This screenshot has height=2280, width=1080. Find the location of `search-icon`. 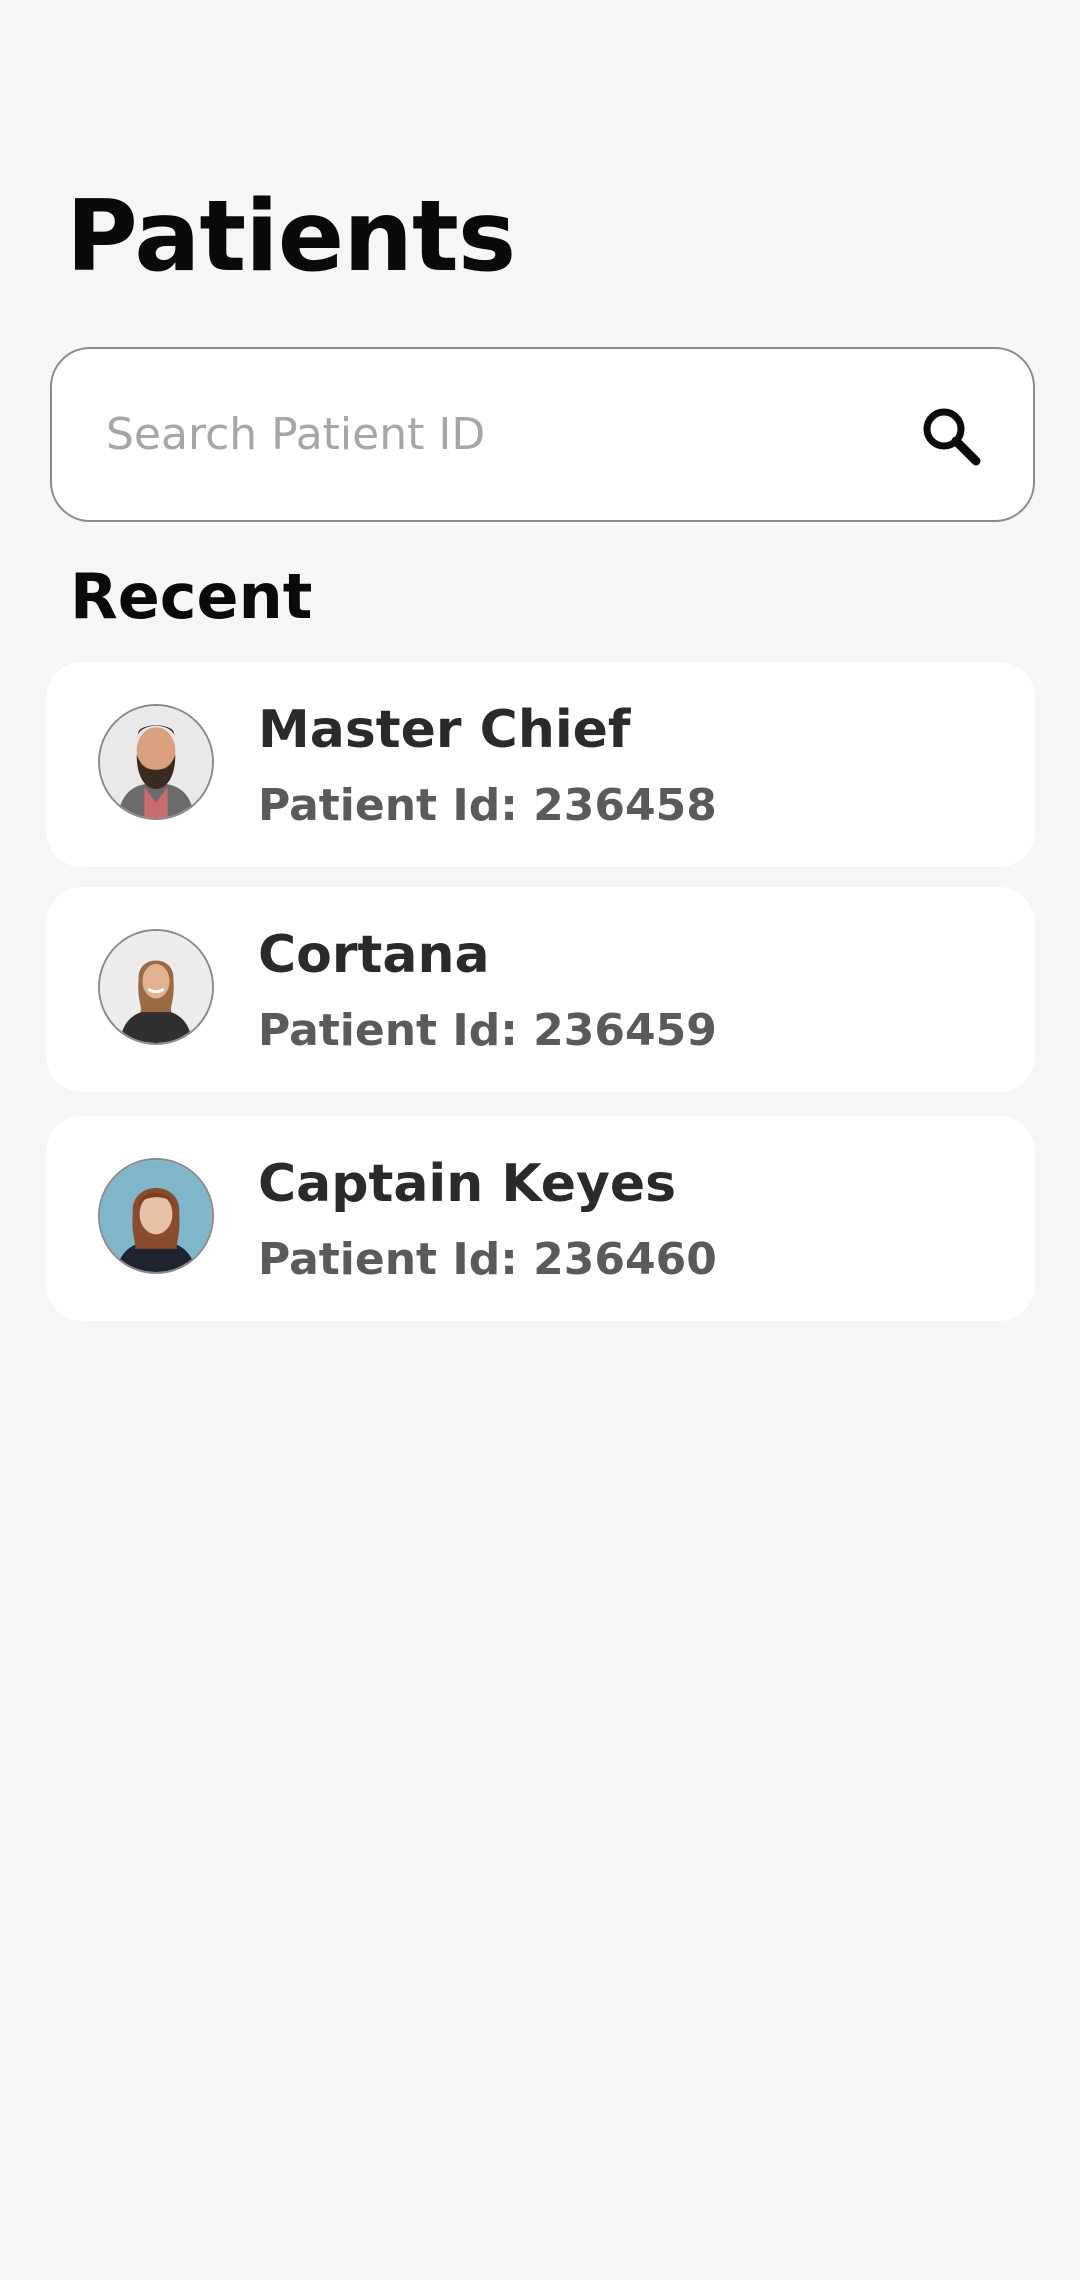

search-icon is located at coordinates (951, 436).